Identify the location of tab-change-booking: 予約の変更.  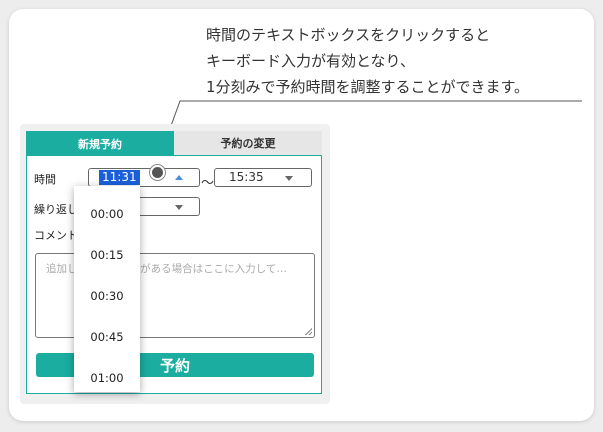
(248, 143).